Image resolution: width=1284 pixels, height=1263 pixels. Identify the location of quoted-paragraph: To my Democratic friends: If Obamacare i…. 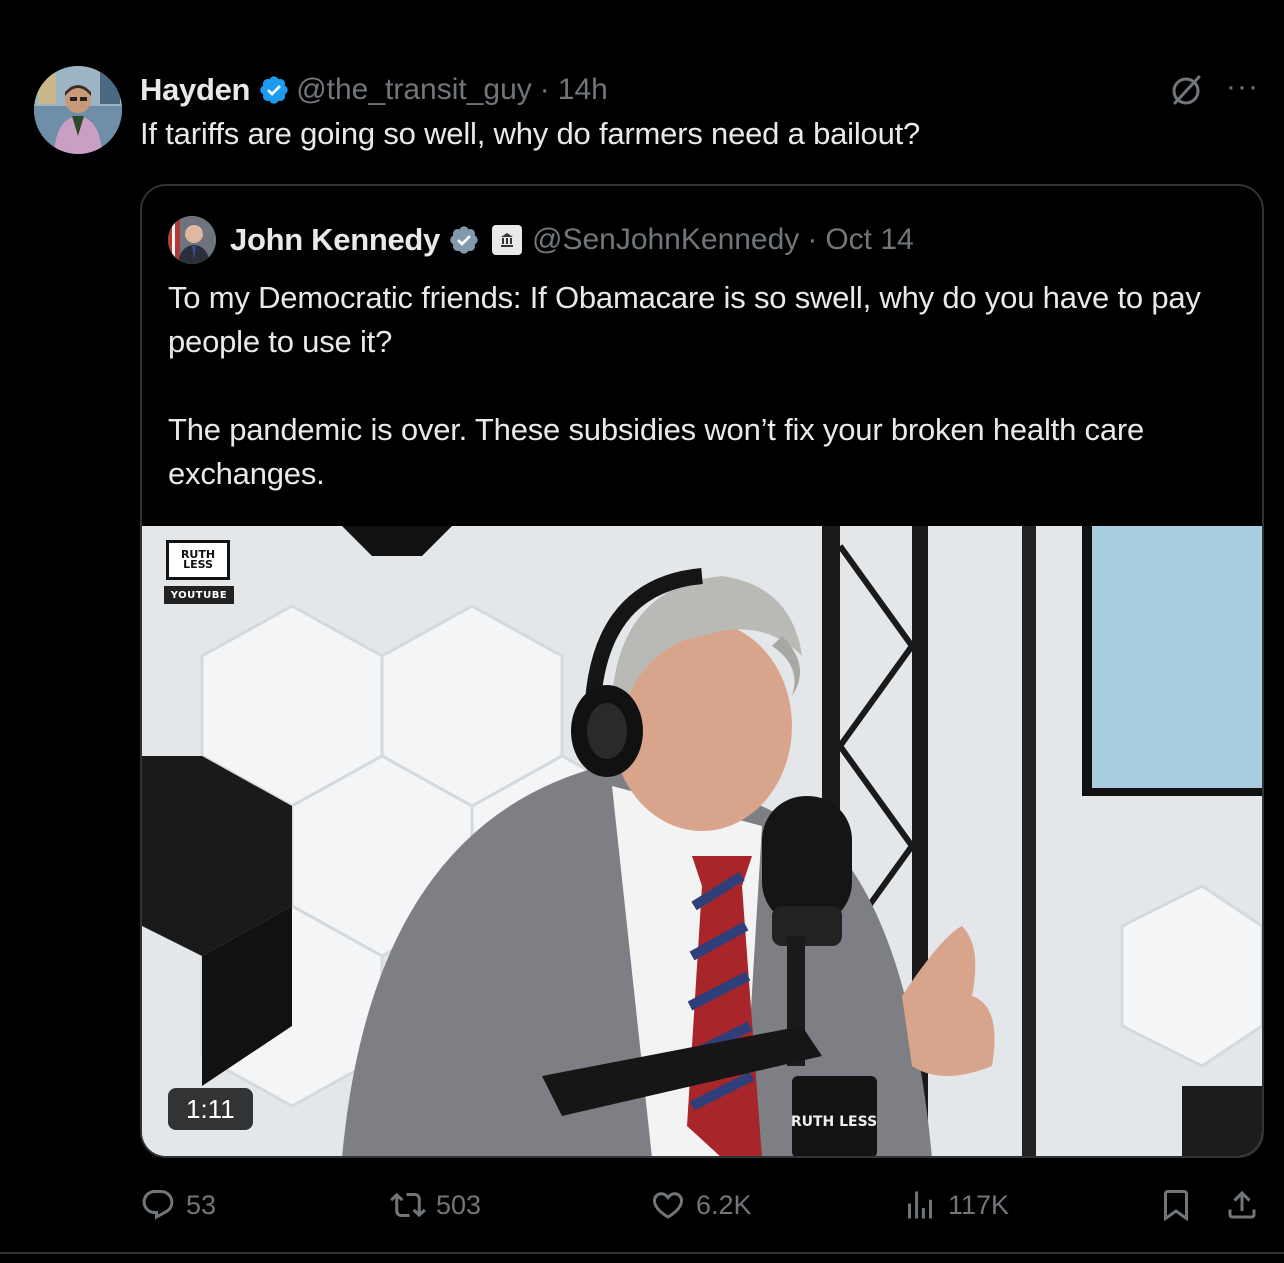
(684, 319).